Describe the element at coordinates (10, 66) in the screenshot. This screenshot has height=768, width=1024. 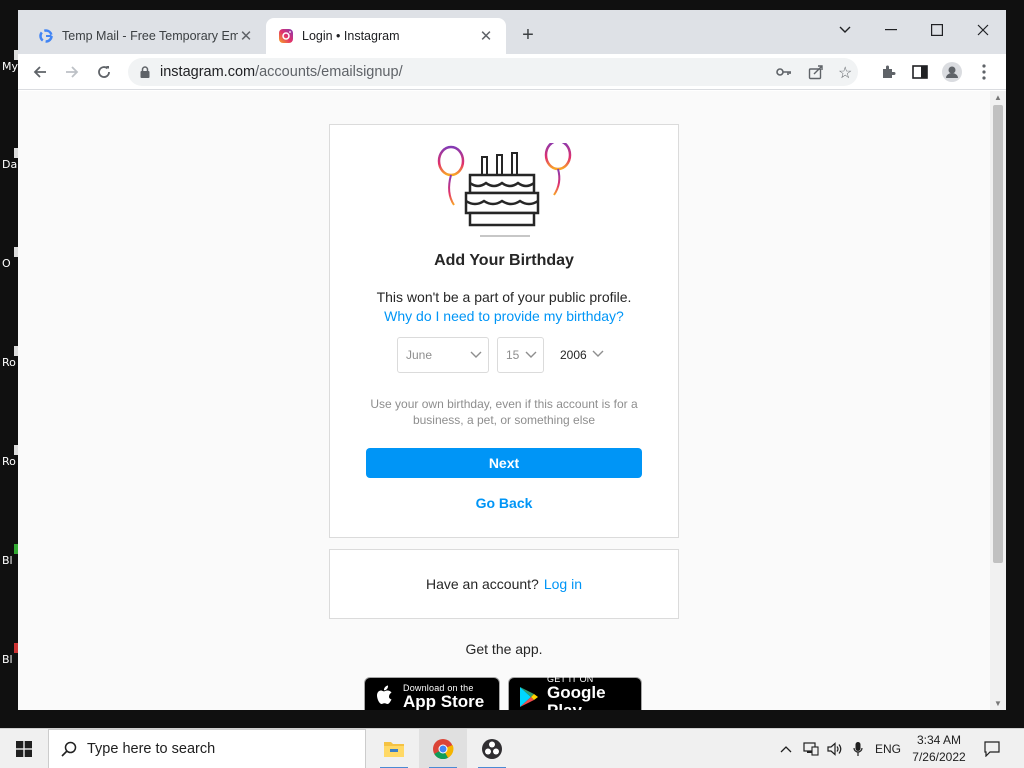
I see `desktop-label: My` at that location.